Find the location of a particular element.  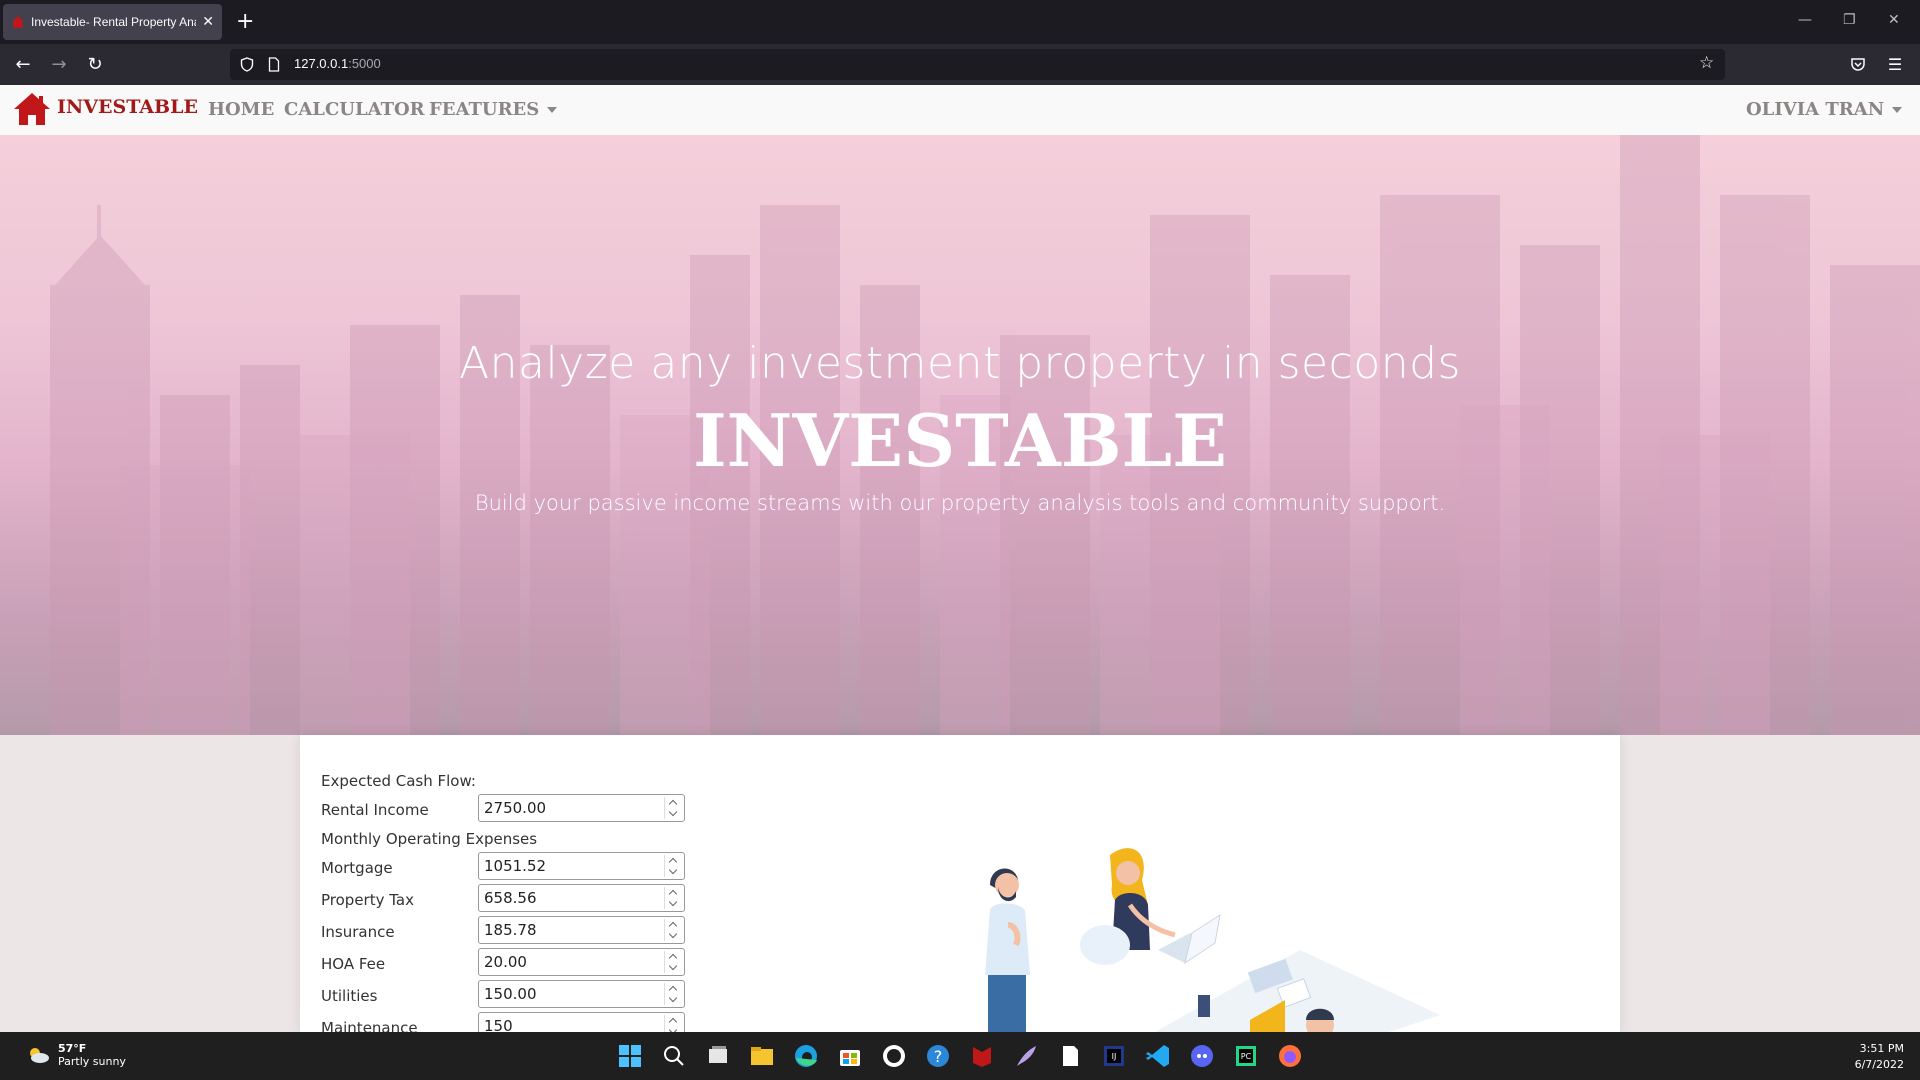

weather-widget: 57°F Partly sunny is located at coordinates (76, 1055).